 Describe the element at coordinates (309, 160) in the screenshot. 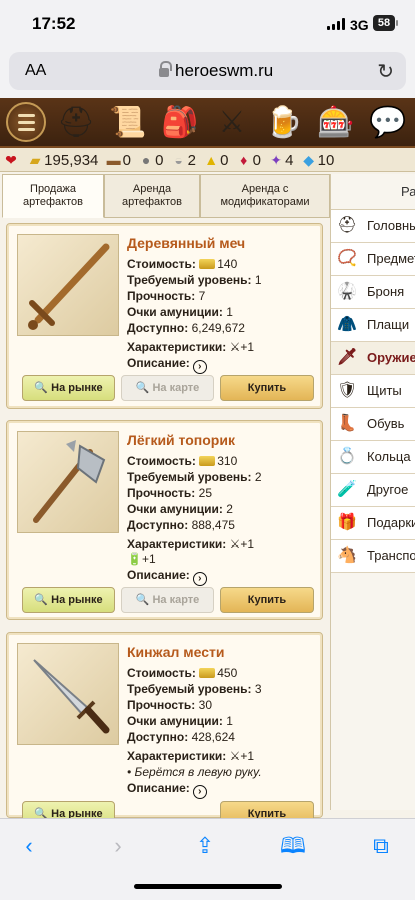

I see `diamond-icon: ◆` at that location.